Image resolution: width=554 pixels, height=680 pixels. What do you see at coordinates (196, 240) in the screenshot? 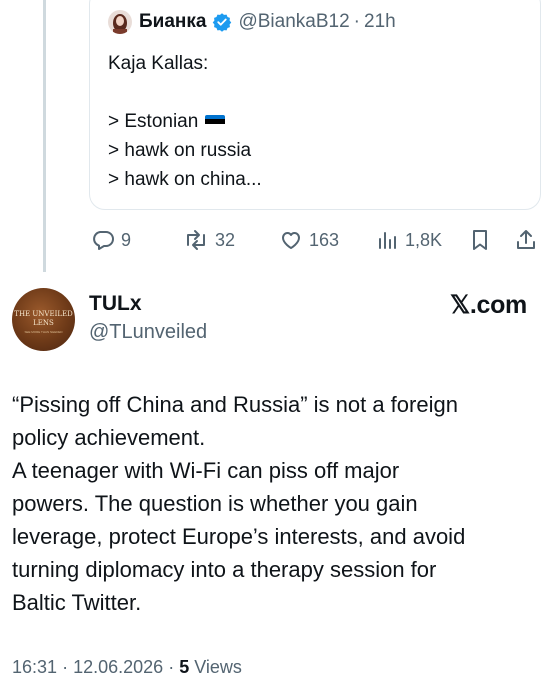
I see `repost-icon` at bounding box center [196, 240].